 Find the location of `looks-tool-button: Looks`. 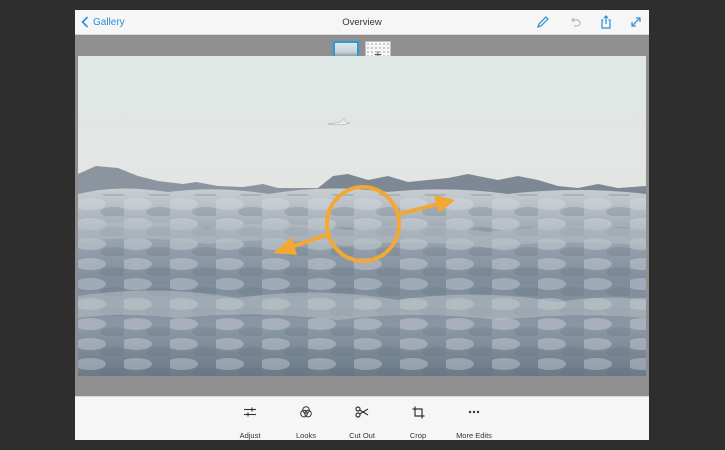

looks-tool-button: Looks is located at coordinates (306, 422).